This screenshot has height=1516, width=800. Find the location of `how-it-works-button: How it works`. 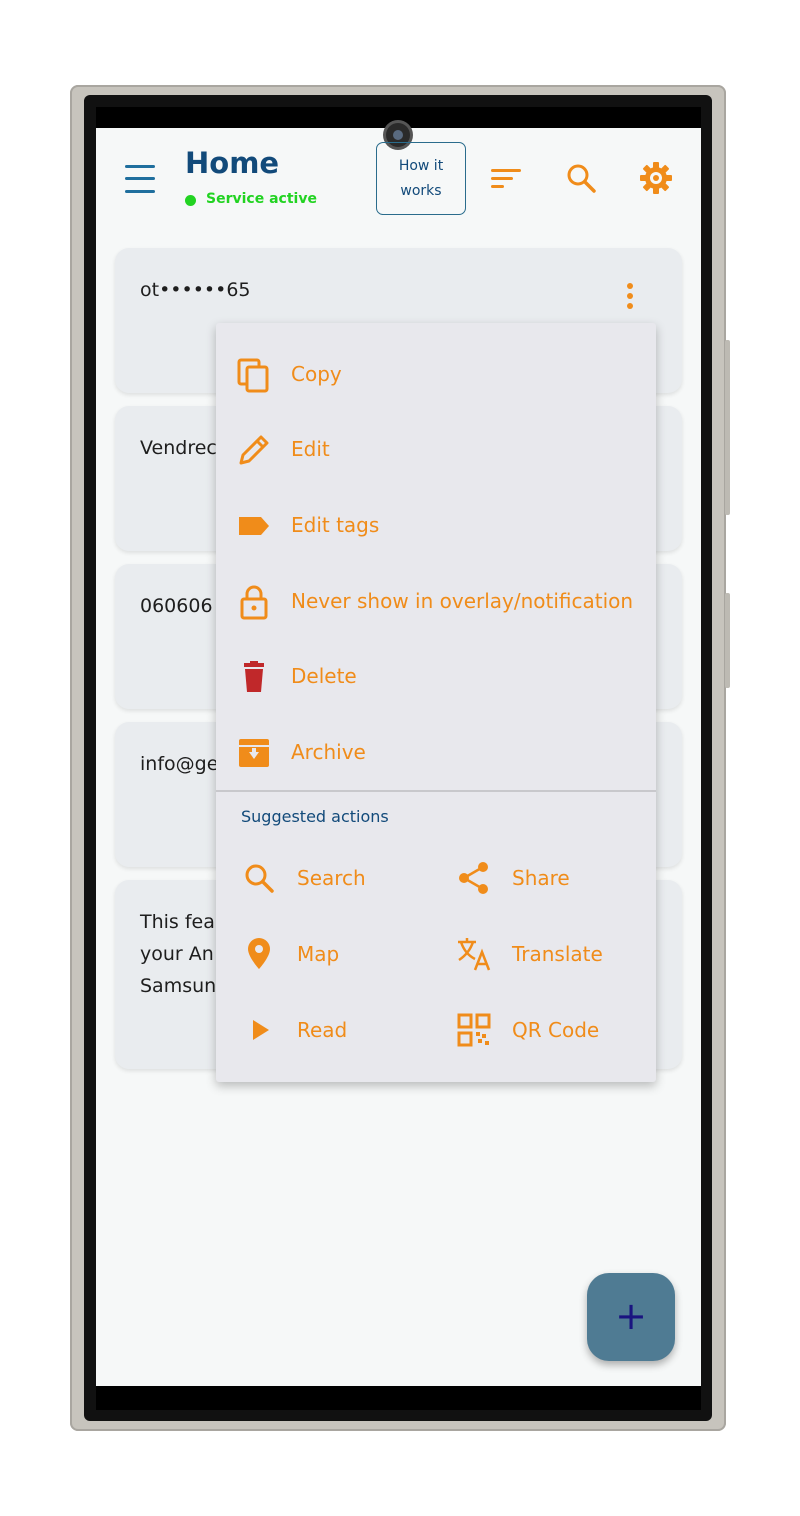

how-it-works-button: How it works is located at coordinates (421, 178).